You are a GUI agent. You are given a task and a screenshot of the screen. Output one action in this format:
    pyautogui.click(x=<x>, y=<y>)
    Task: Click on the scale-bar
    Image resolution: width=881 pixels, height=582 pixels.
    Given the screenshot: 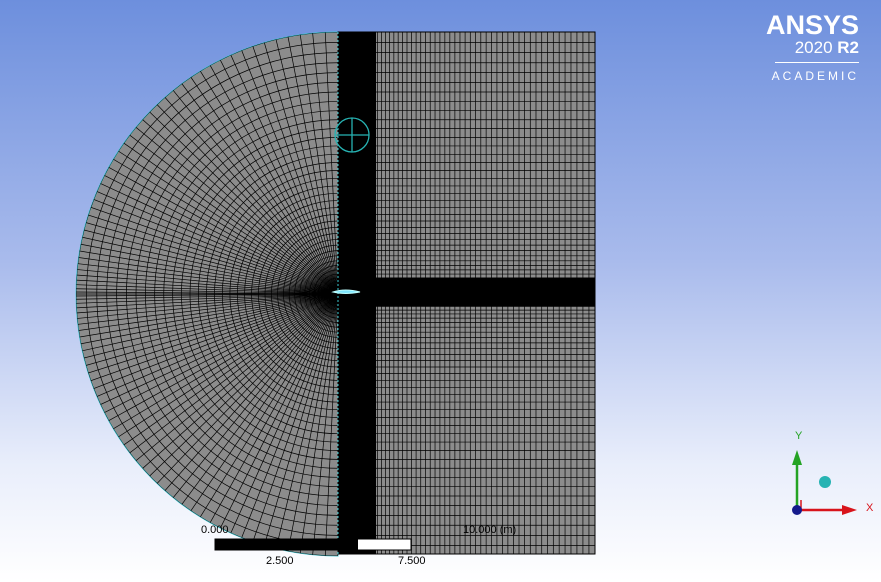 What is the action you would take?
    pyautogui.click(x=313, y=544)
    